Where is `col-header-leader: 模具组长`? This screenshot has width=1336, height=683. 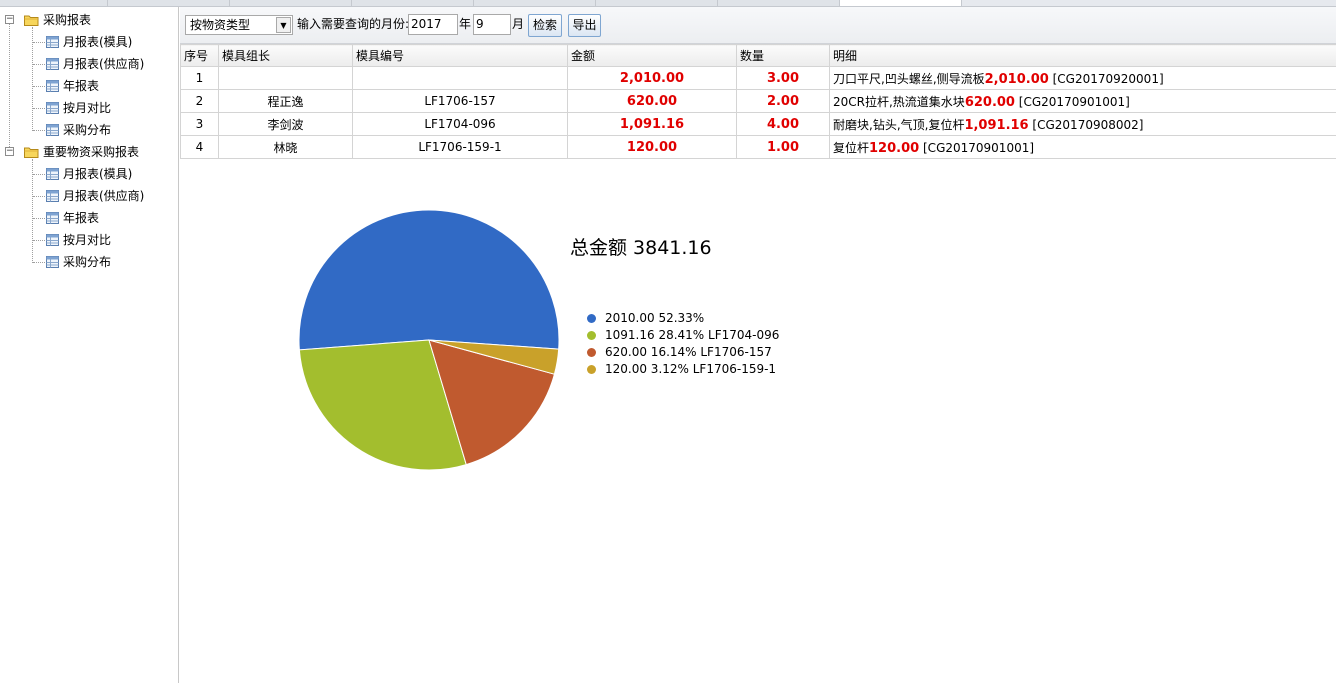 col-header-leader: 模具组长 is located at coordinates (285, 55).